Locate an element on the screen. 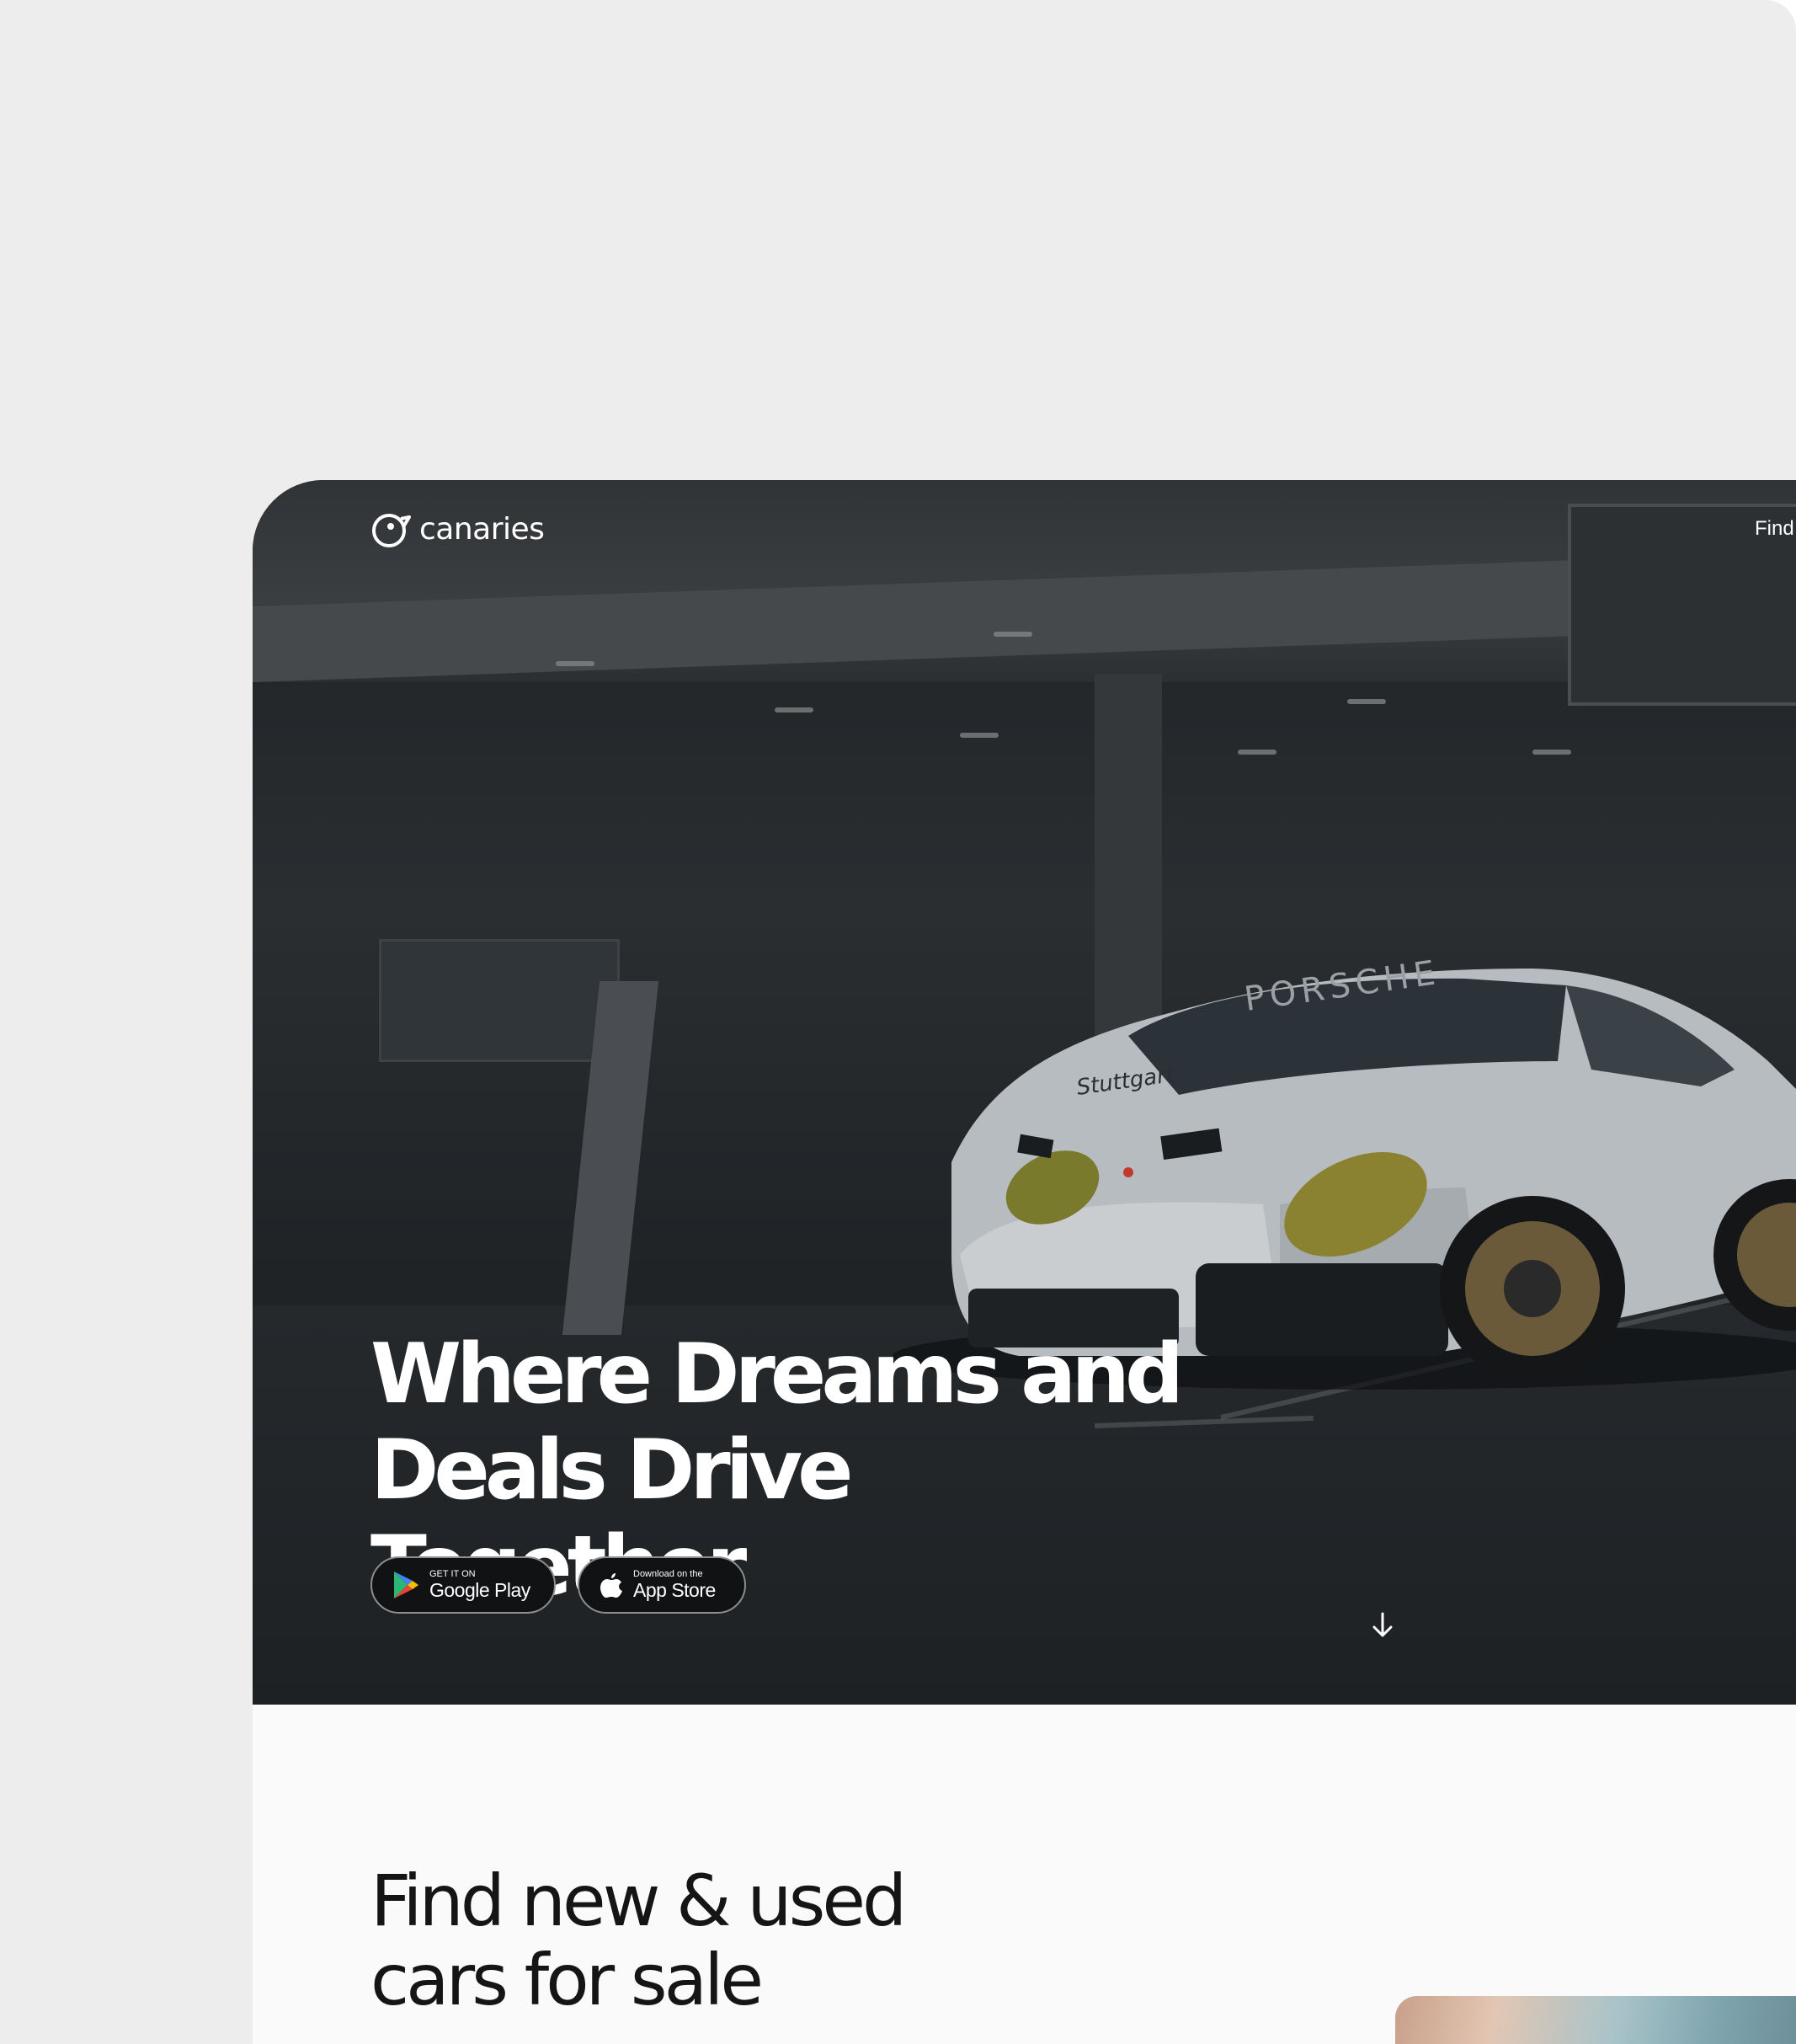 This screenshot has width=1796, height=2044. google-play-small: GET IT ON is located at coordinates (452, 1574).